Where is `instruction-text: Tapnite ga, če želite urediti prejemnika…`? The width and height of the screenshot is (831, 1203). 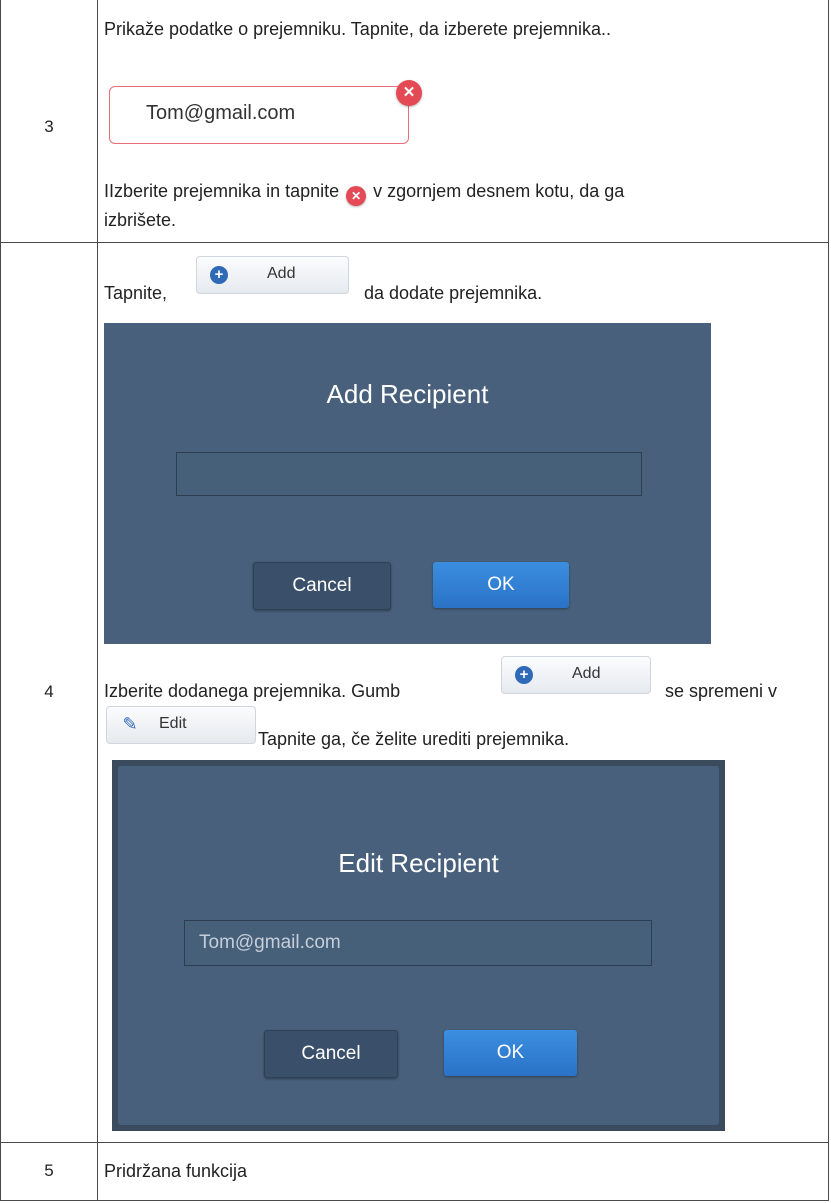
instruction-text: Tapnite ga, če želite urediti prejemnika… is located at coordinates (414, 739).